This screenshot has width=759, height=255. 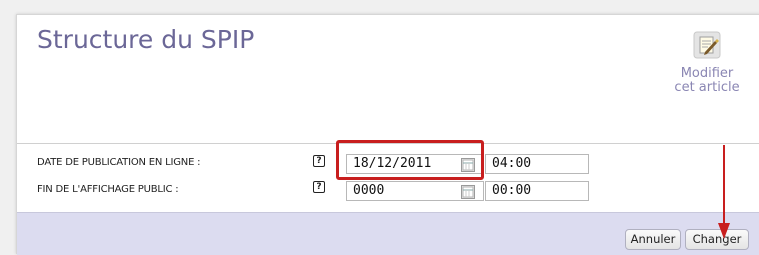 What do you see at coordinates (537, 191) in the screenshot?
I see `end-display-time-input: 00:00` at bounding box center [537, 191].